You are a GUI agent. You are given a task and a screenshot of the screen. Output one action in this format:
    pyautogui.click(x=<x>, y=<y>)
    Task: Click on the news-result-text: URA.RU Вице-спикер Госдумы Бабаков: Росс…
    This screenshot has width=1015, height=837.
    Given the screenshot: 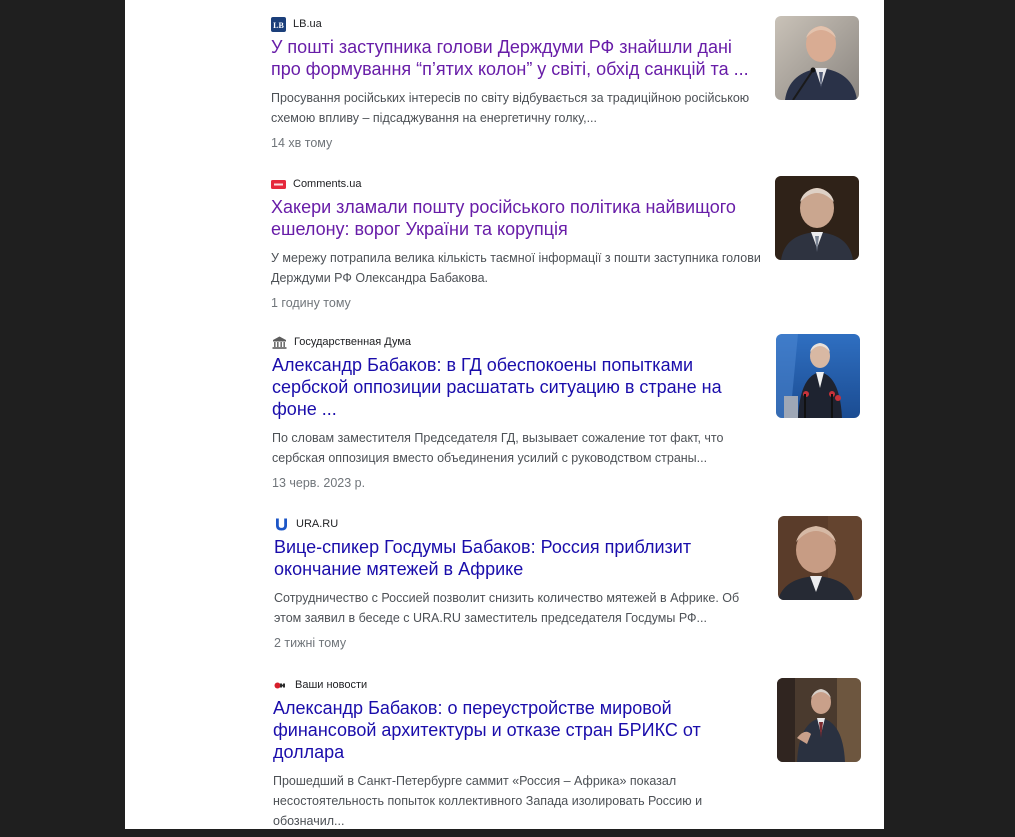 What is the action you would take?
    pyautogui.click(x=519, y=584)
    